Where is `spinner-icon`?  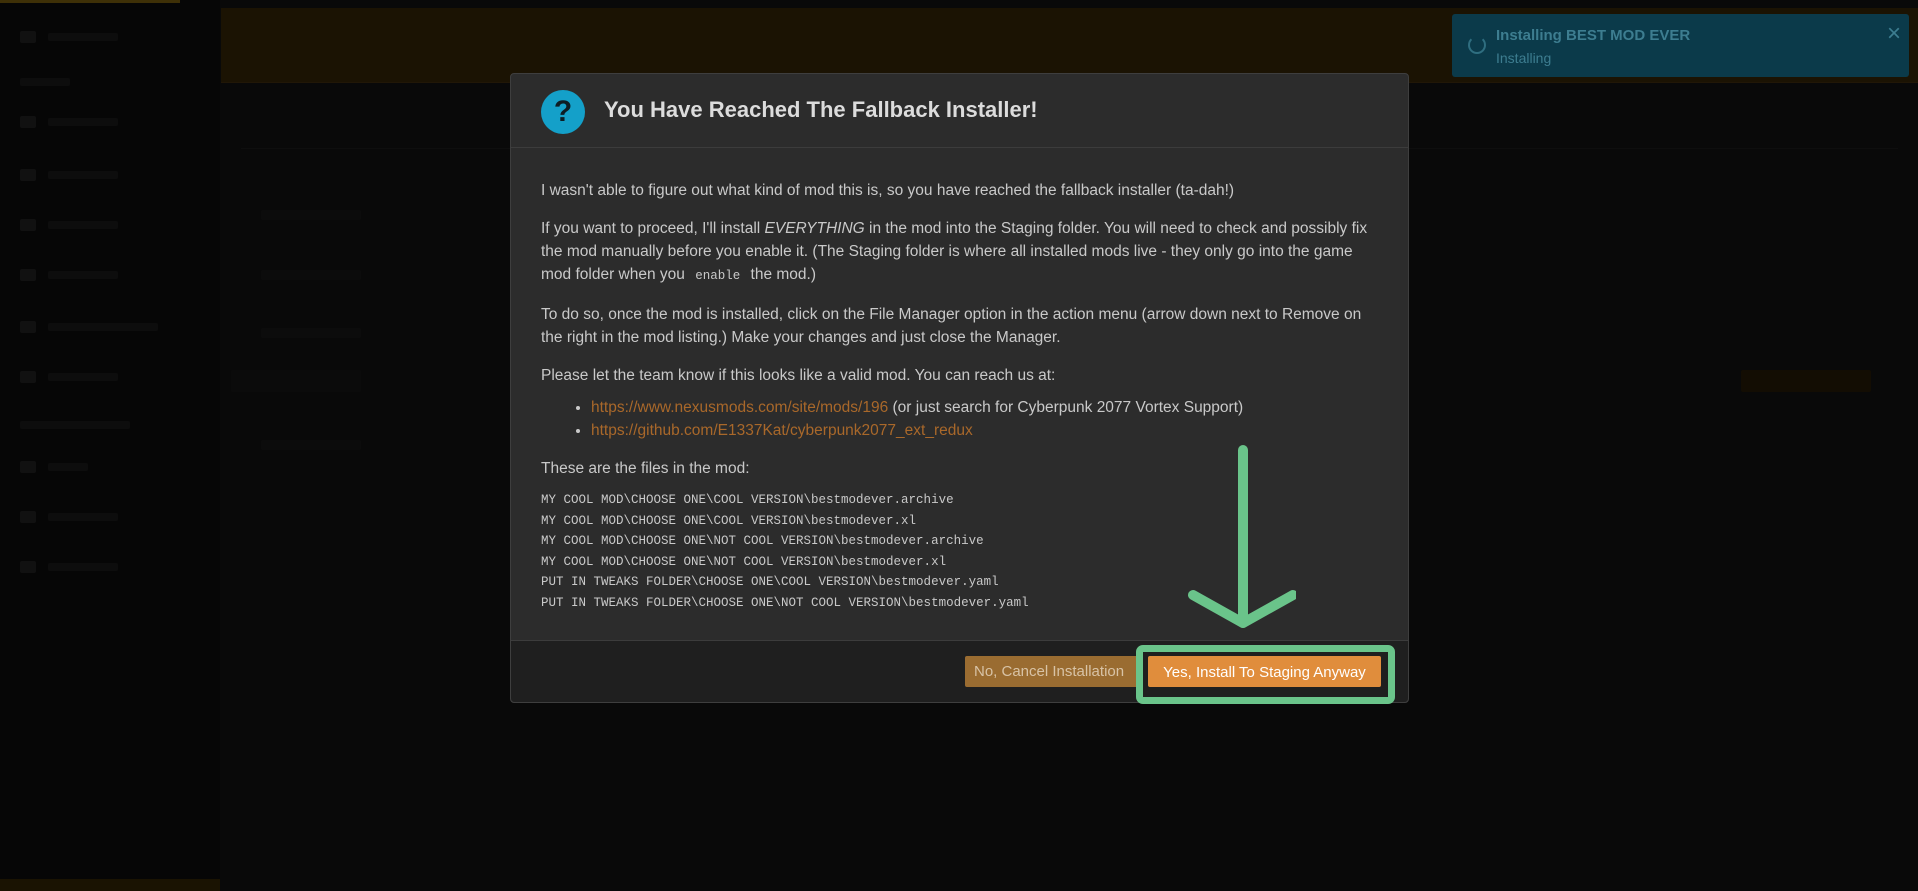
spinner-icon is located at coordinates (1477, 45).